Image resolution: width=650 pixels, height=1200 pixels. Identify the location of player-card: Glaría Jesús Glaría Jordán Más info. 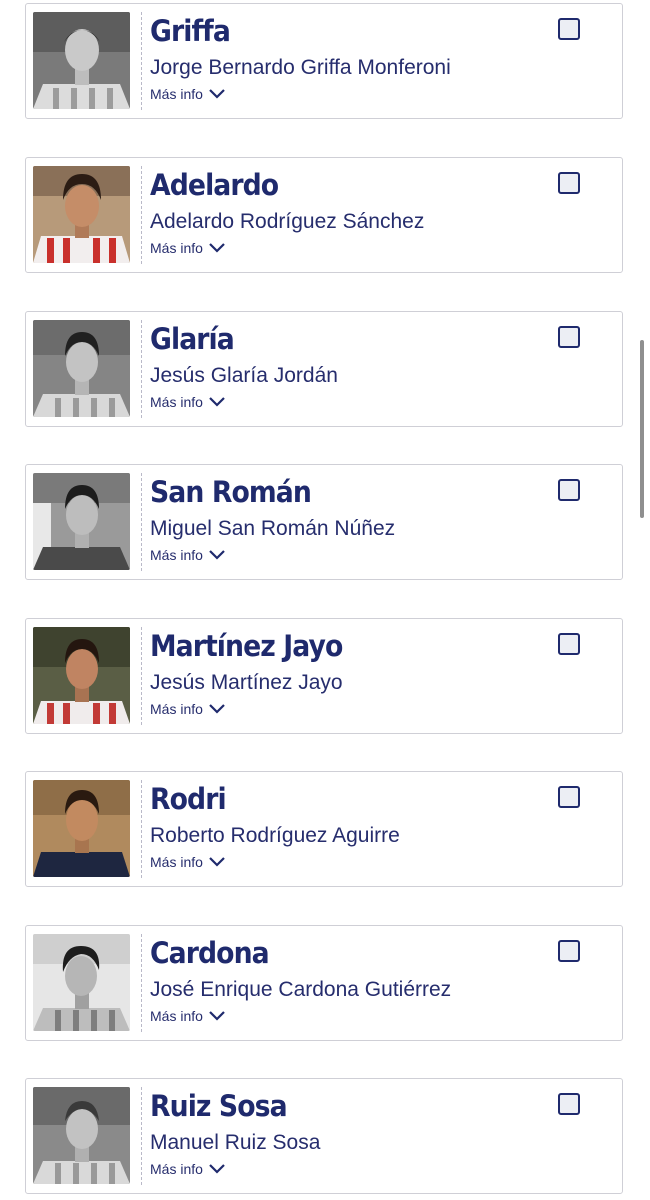
(324, 369).